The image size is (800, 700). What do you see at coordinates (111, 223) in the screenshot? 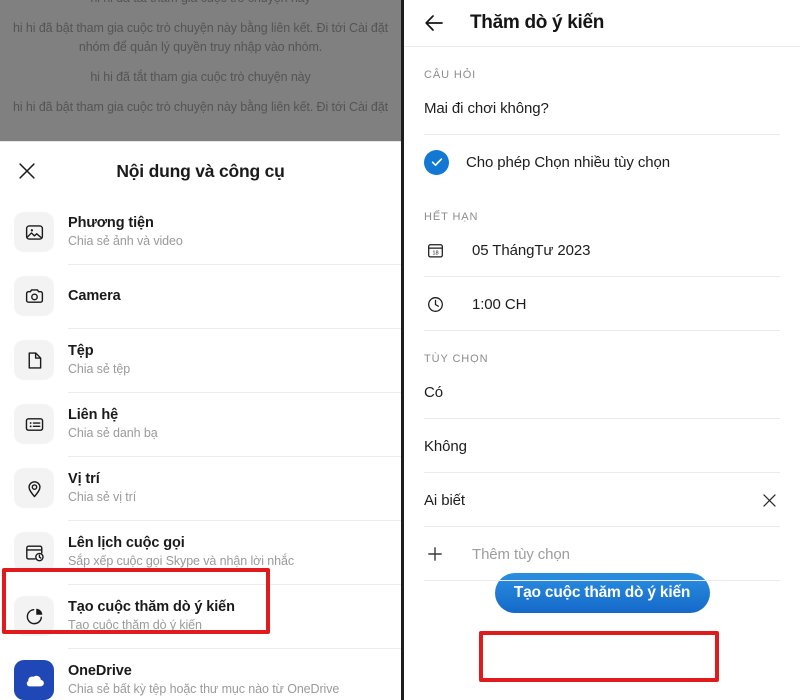
I see `menu-item-title: Phương tiện` at bounding box center [111, 223].